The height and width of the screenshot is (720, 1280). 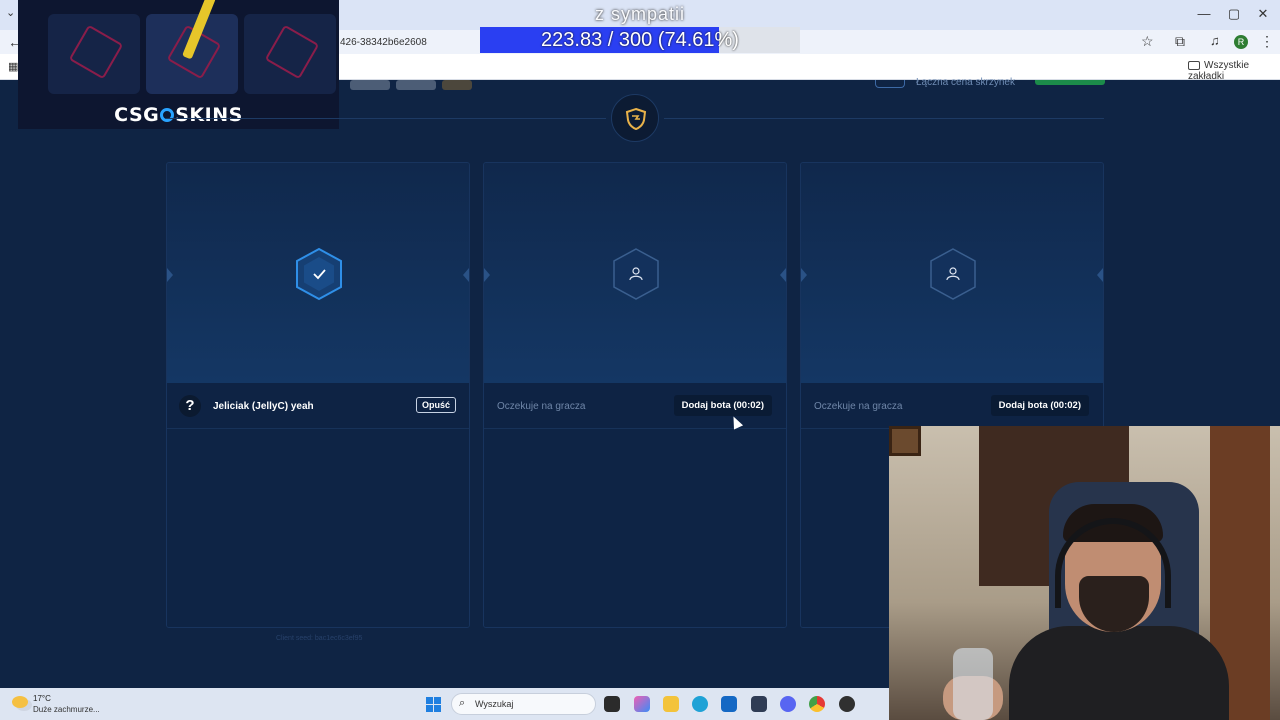 I want to click on fairness-shield-badge, so click(x=635, y=118).